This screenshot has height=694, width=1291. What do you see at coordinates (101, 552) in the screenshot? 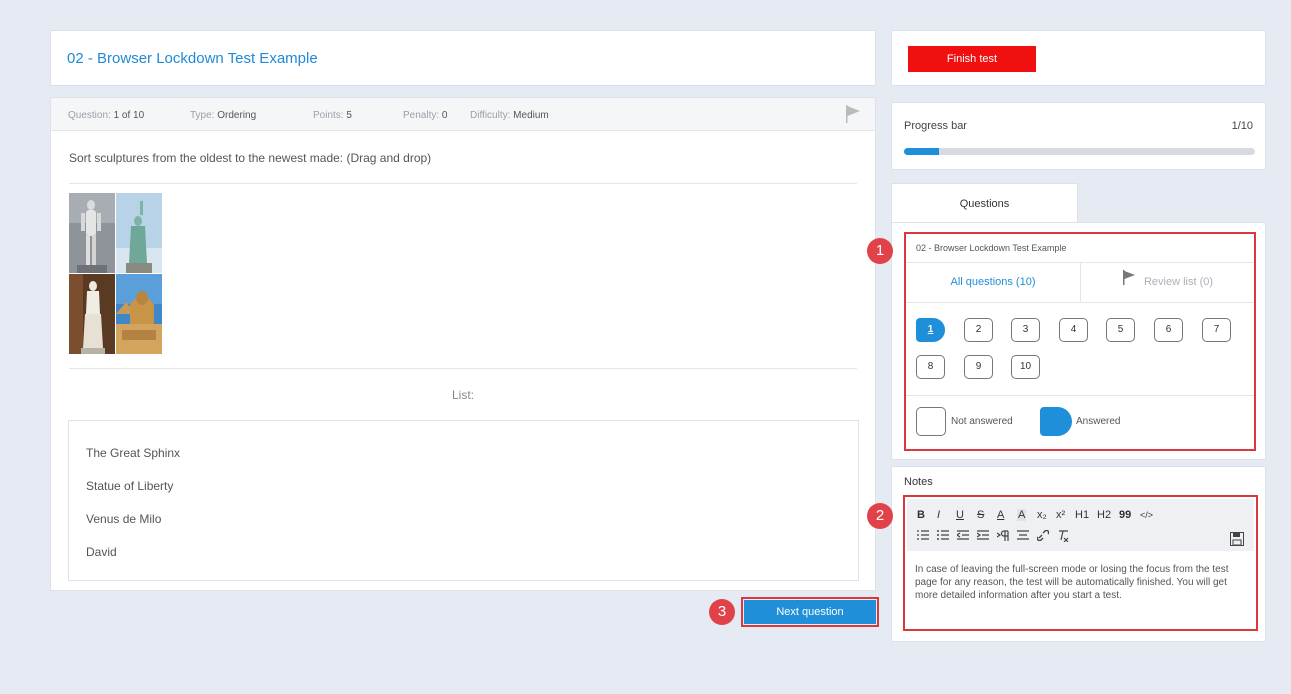
I see `list-item: David` at bounding box center [101, 552].